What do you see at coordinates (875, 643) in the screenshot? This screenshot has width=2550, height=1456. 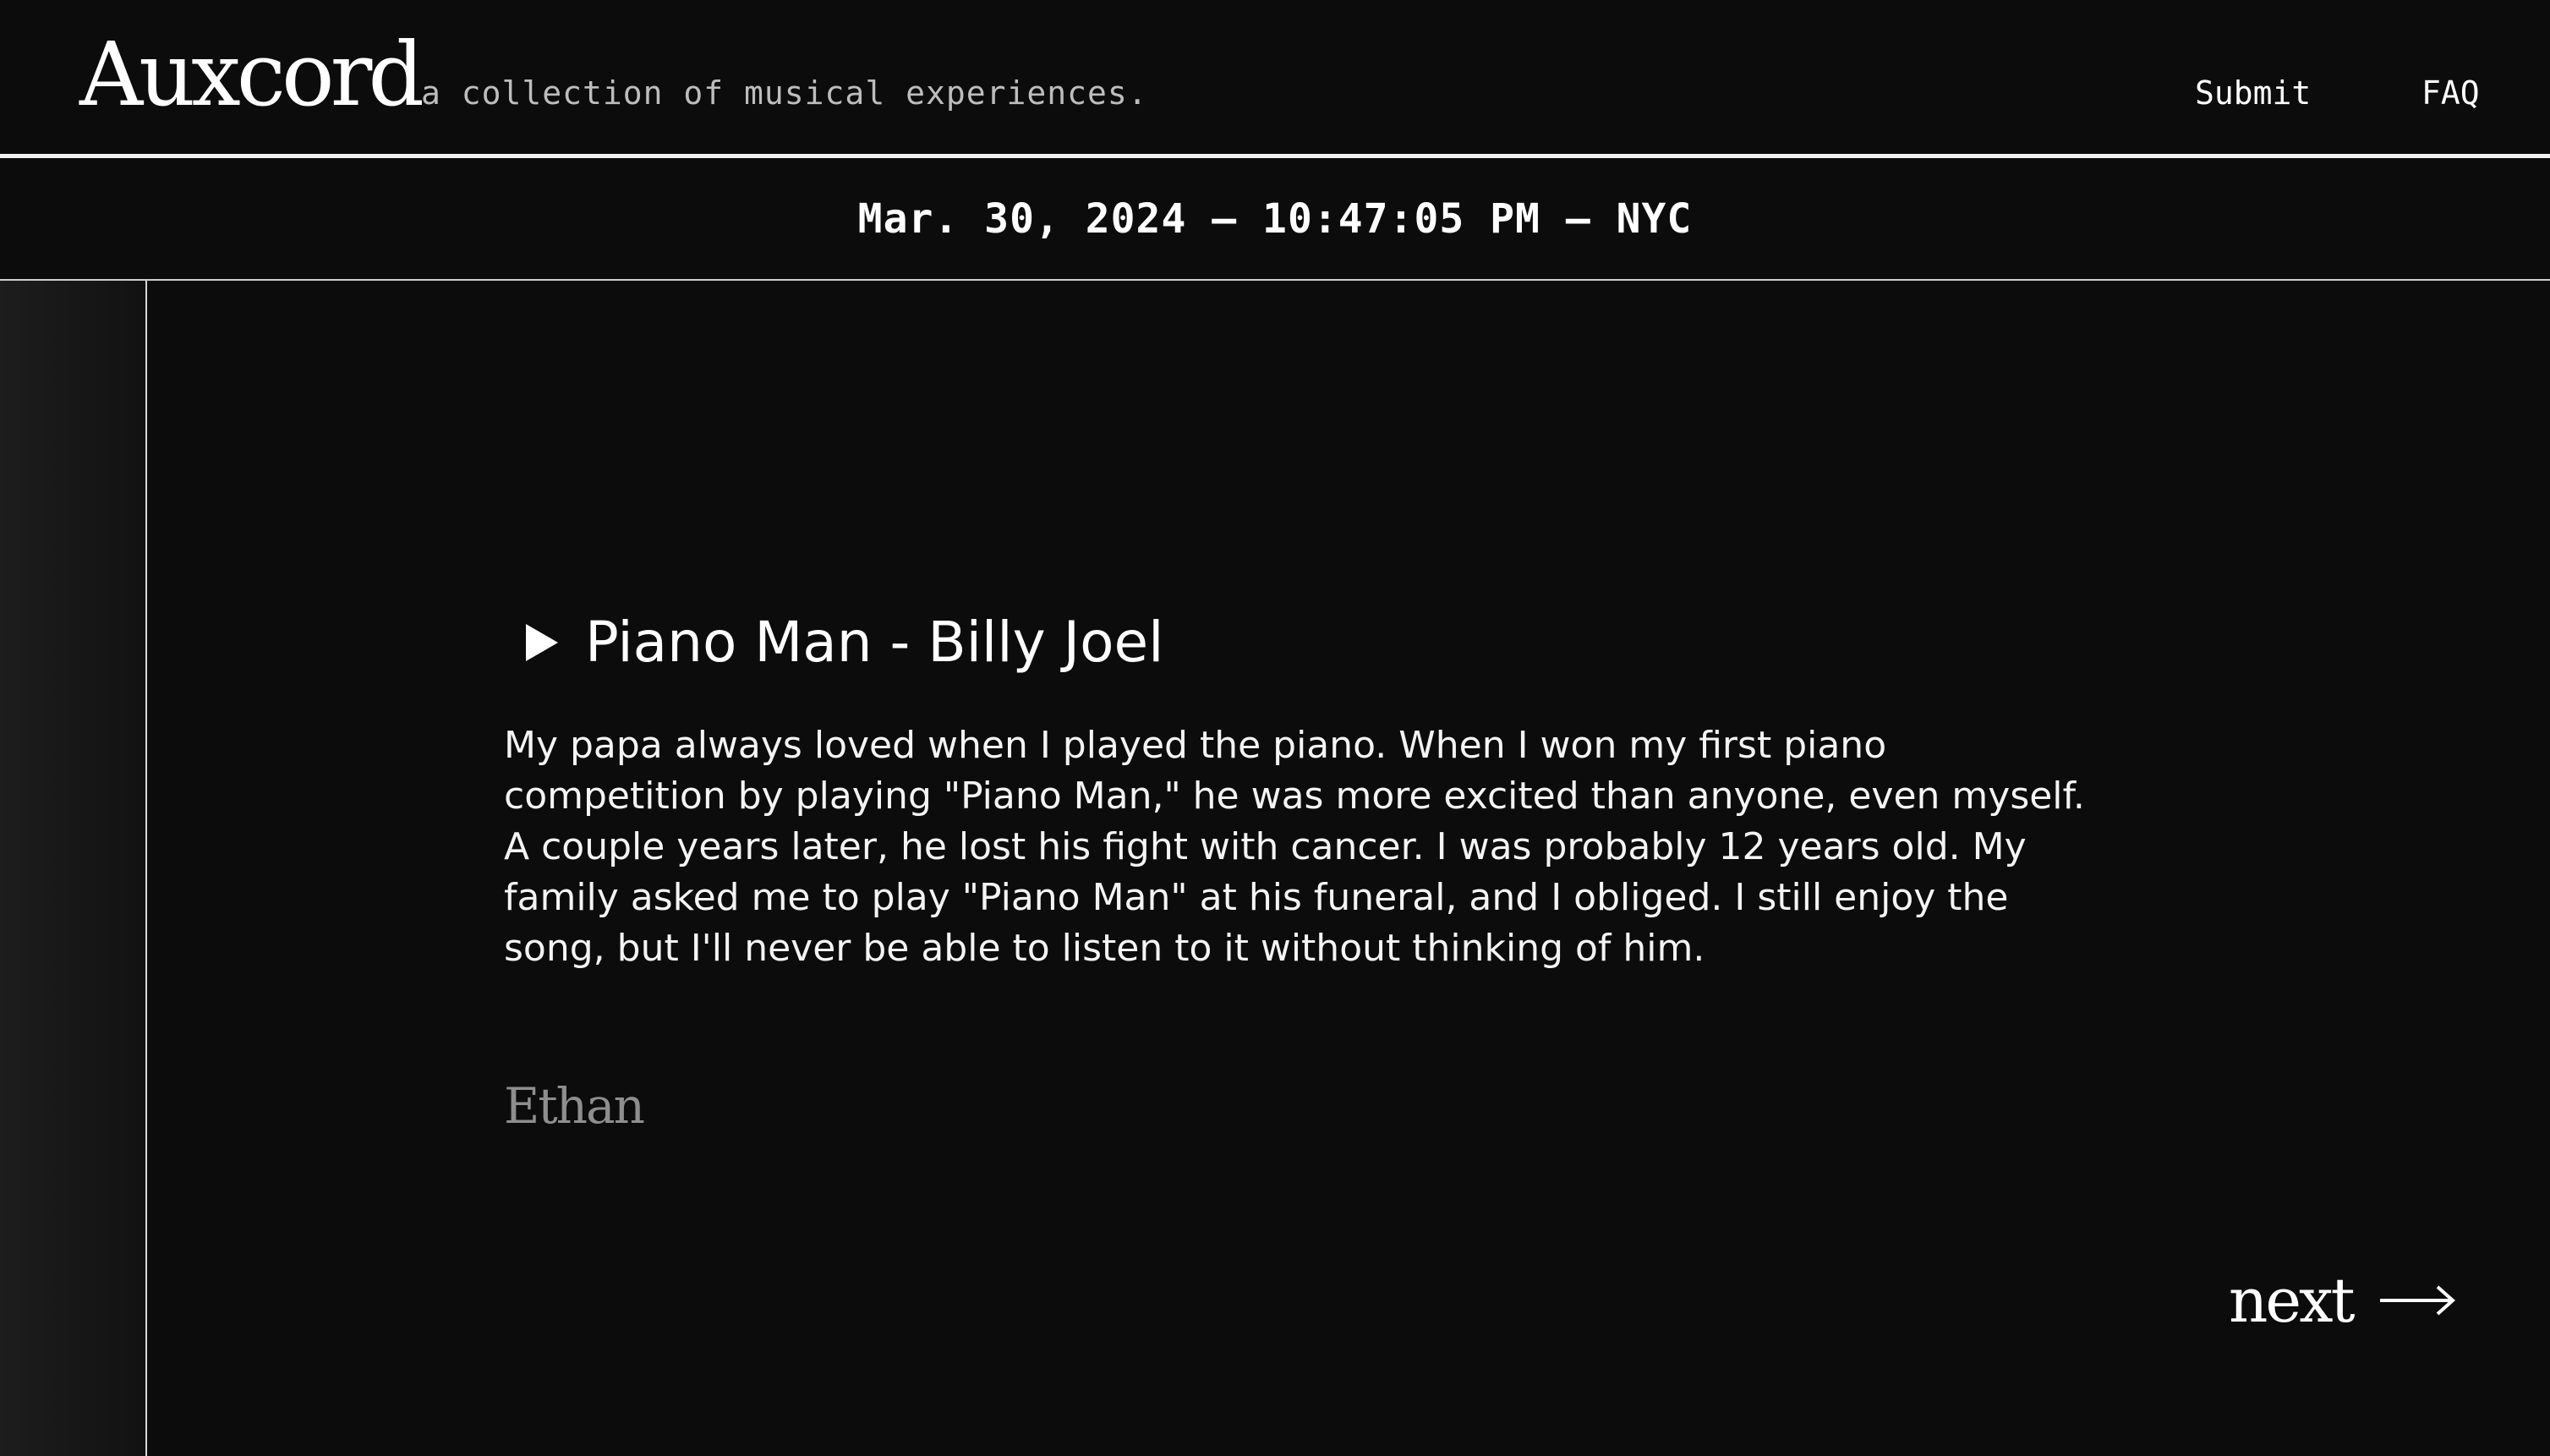 I see `song-title: Piano Man - Billy Joel` at bounding box center [875, 643].